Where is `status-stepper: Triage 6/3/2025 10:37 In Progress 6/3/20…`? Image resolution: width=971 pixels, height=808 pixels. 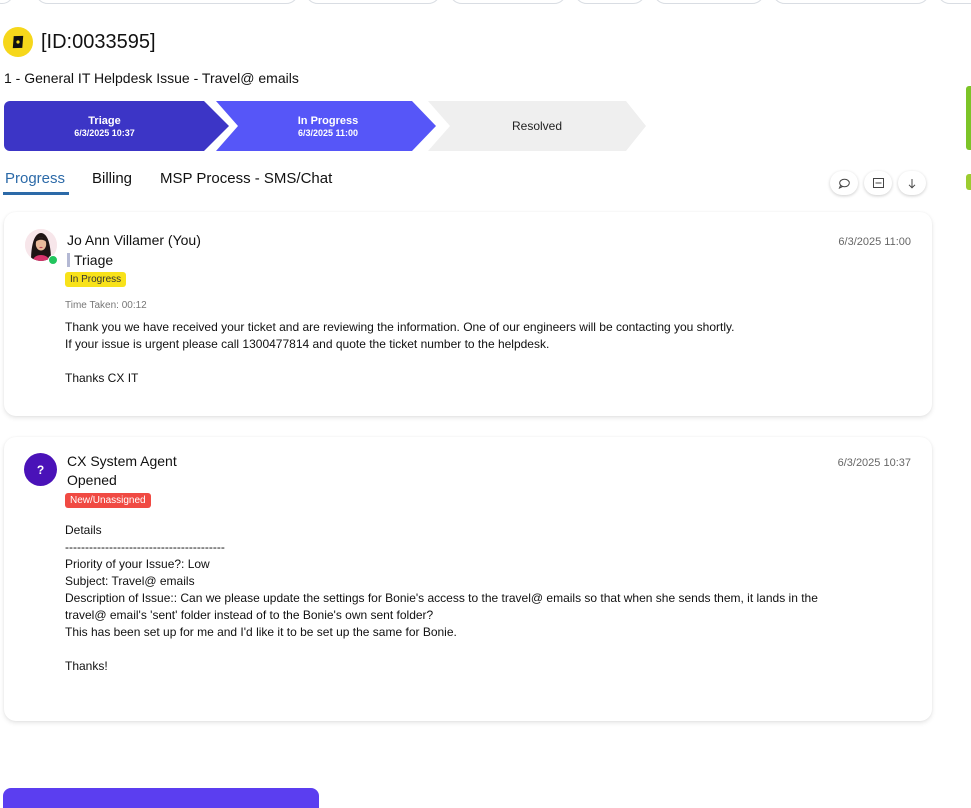
status-stepper: Triage 6/3/2025 10:37 In Progress 6/3/20… is located at coordinates (326, 126).